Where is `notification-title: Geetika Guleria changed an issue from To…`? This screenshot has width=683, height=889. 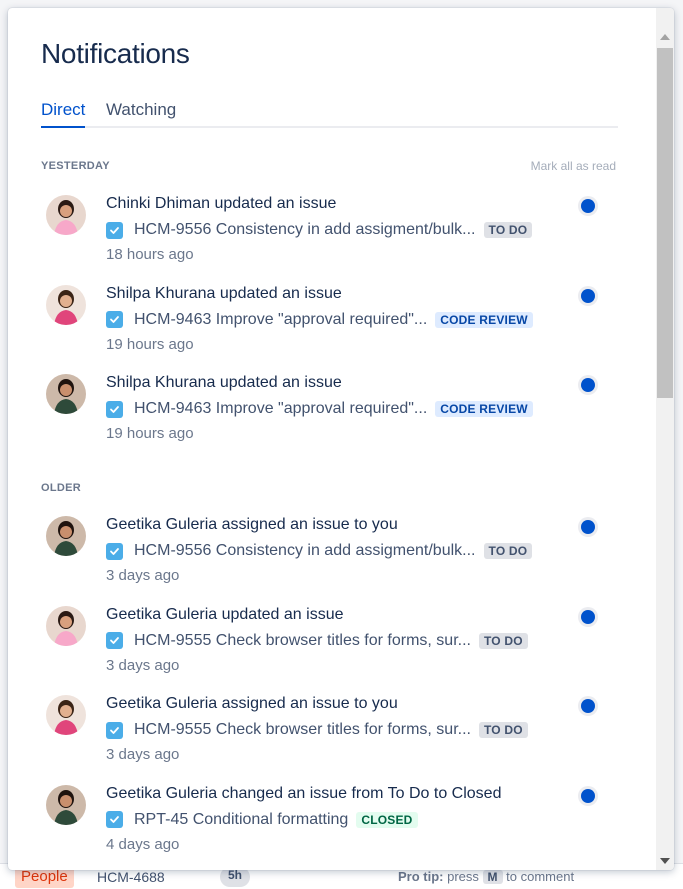 notification-title: Geetika Guleria changed an issue from To… is located at coordinates (303, 794).